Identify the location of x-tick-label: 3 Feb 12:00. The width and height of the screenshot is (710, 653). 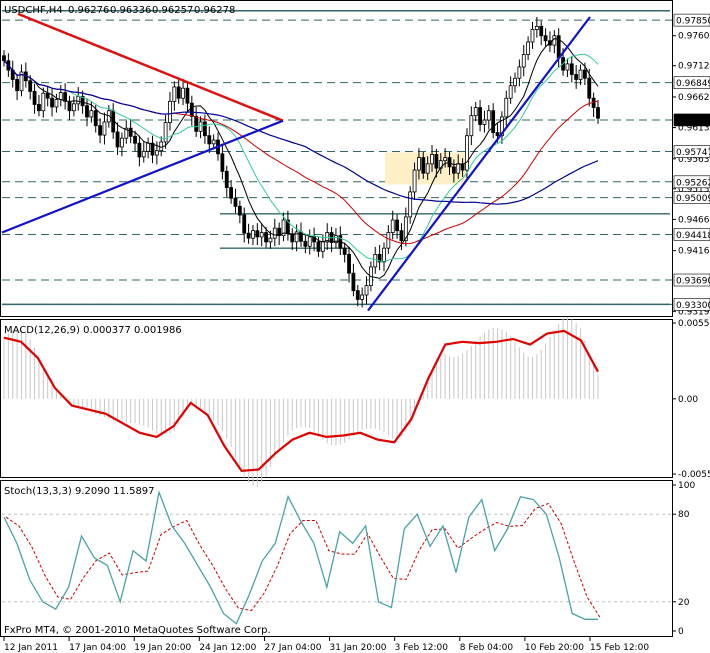
(422, 648).